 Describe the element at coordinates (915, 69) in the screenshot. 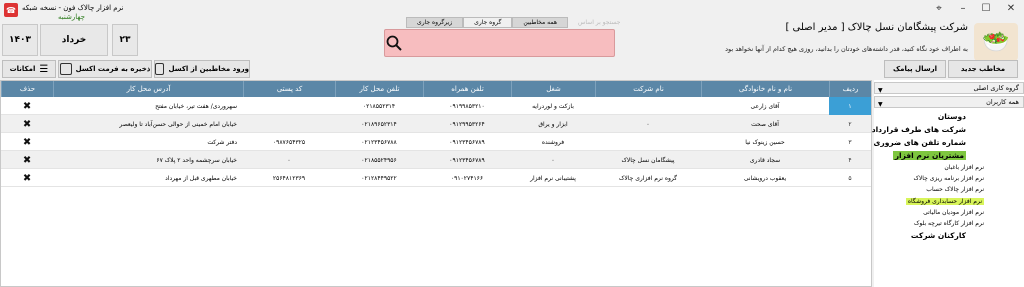

I see `send-sms-button: ارسال پیامک` at that location.